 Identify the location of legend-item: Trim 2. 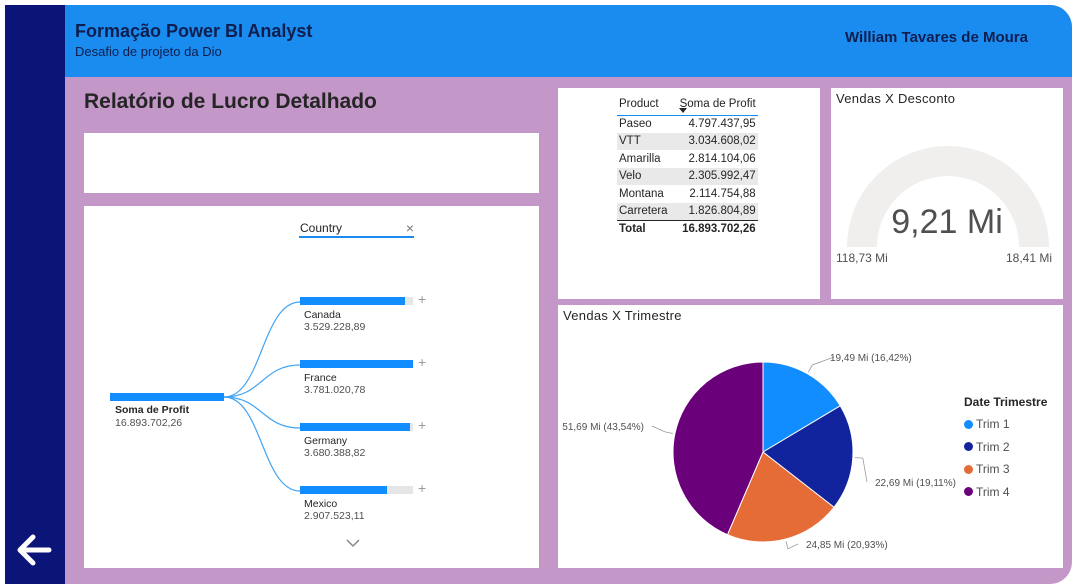
(987, 447).